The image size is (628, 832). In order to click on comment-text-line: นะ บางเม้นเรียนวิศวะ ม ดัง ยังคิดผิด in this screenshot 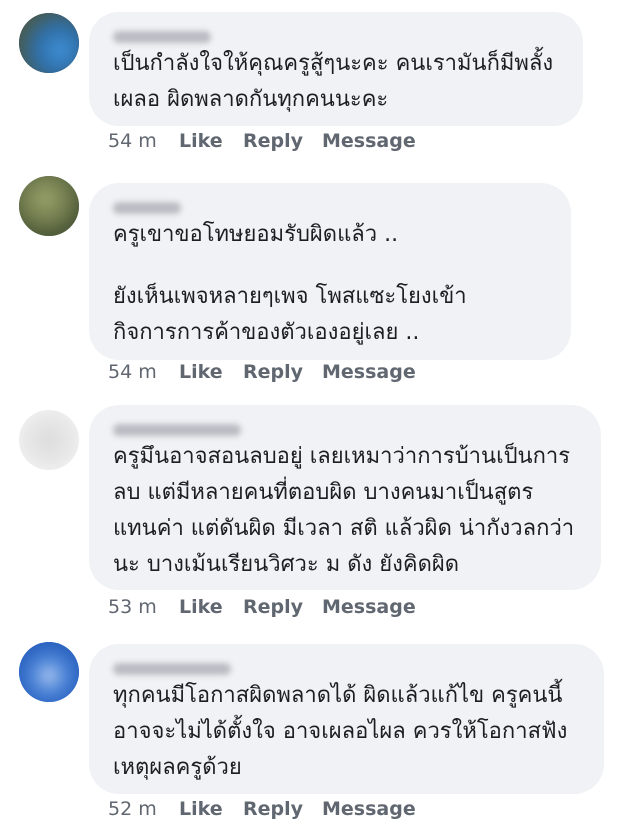, I will do `click(286, 564)`.